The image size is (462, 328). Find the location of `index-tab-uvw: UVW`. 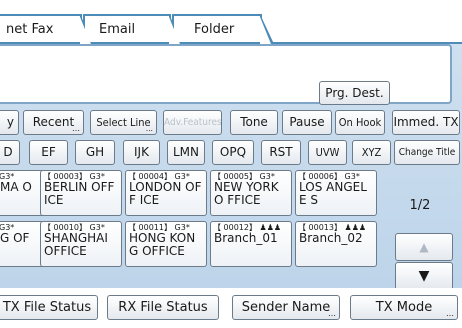

index-tab-uvw: UVW is located at coordinates (327, 152).